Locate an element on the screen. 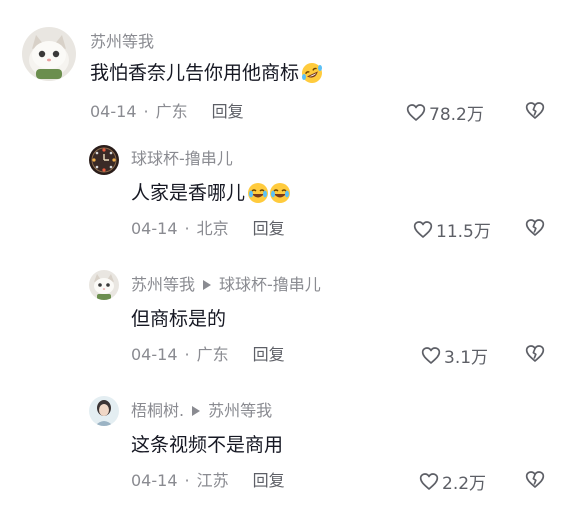 The height and width of the screenshot is (514, 576). like-button: 2.2万 is located at coordinates (452, 481).